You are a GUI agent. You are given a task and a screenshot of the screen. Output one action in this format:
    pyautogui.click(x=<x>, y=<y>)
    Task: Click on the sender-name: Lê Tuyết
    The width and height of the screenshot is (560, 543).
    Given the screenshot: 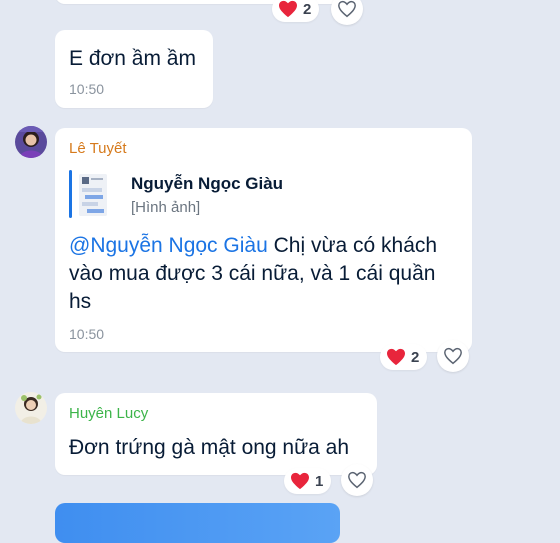 What is the action you would take?
    pyautogui.click(x=98, y=148)
    